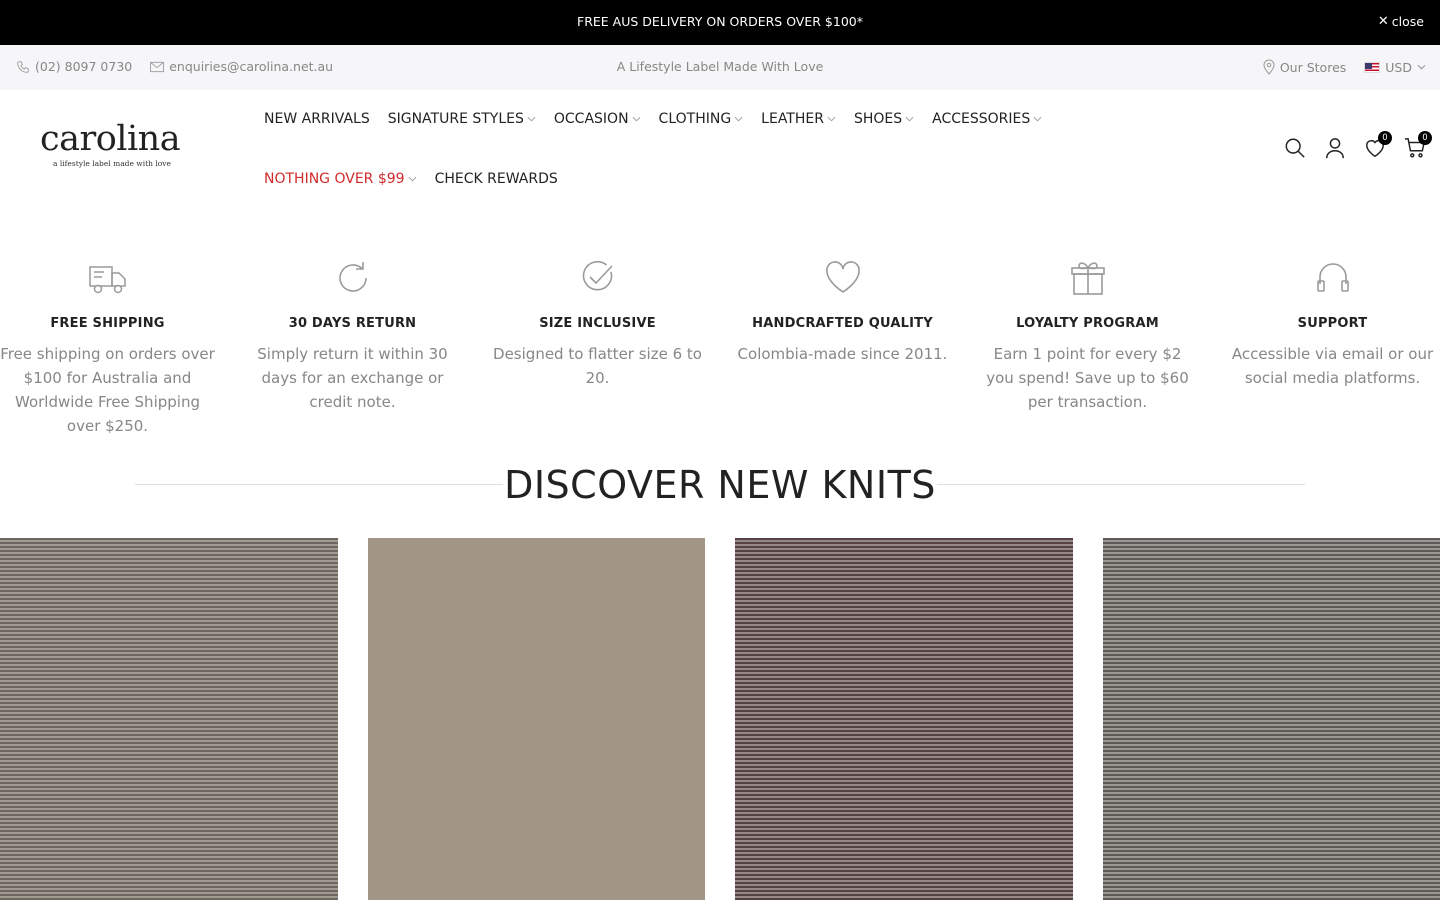 The width and height of the screenshot is (1440, 900). I want to click on feature-title: SUPPORT, so click(1332, 323).